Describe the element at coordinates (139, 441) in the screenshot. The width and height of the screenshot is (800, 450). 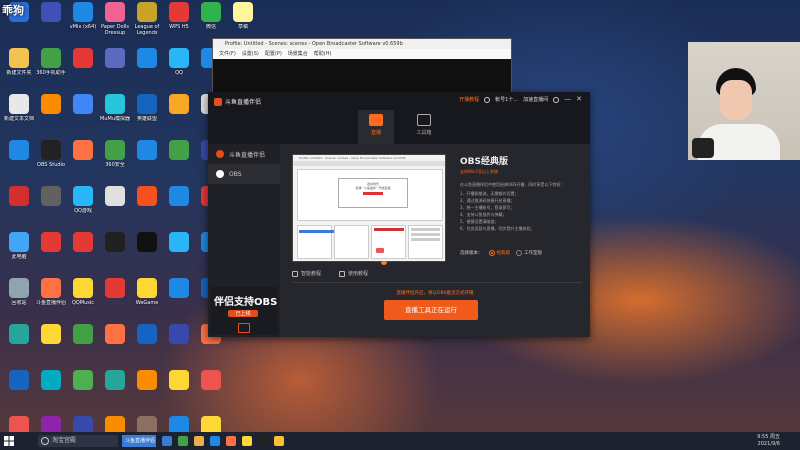
I see `taskbar-pinned-app: 斗鱼直播伴侣` at that location.